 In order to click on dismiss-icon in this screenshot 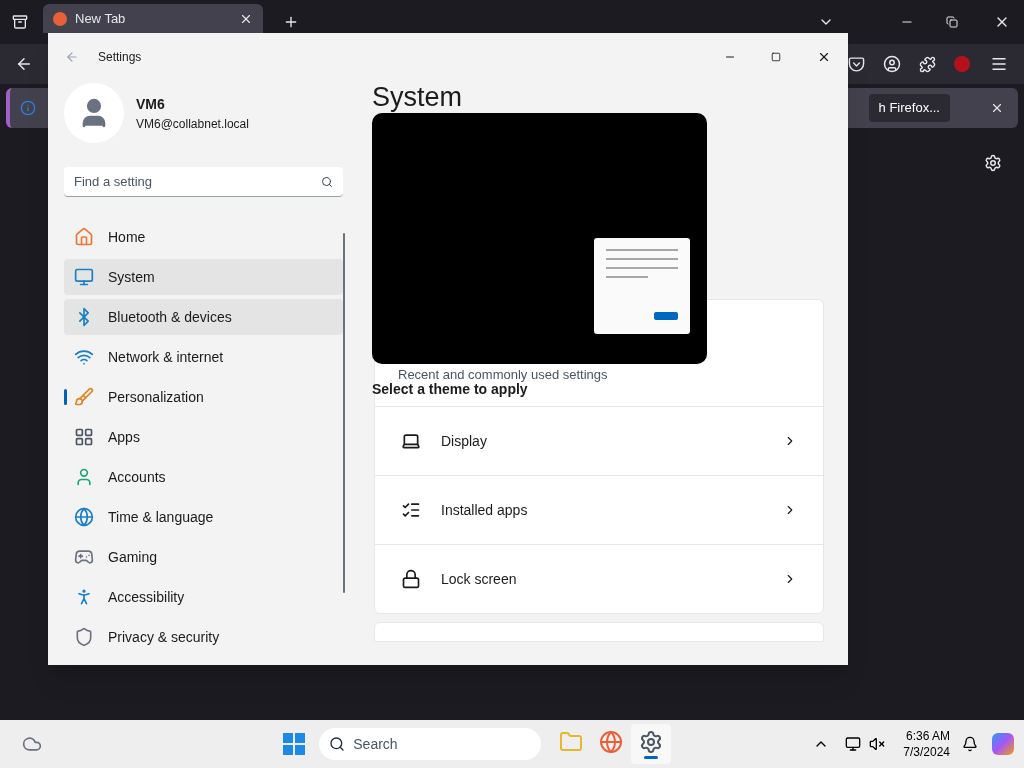, I will do `click(997, 108)`.